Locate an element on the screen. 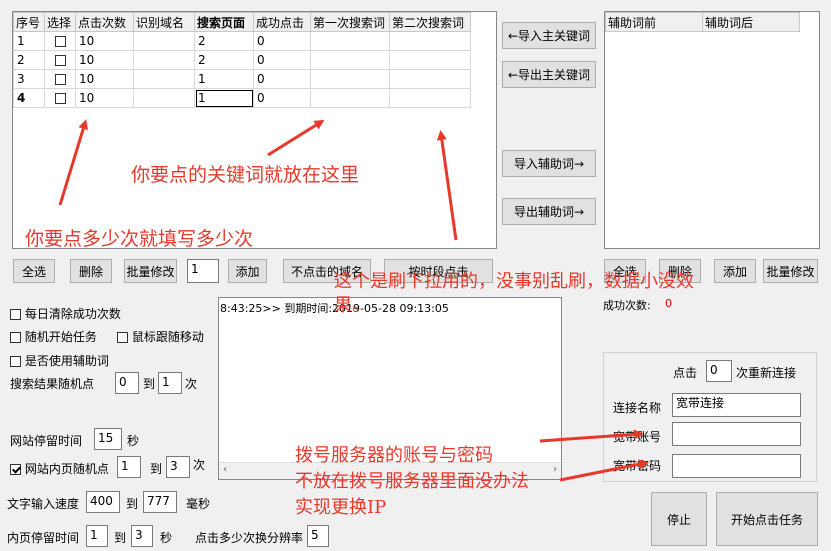 The height and width of the screenshot is (551, 831). aux-words-table: 辅助词前 辅助词后 is located at coordinates (702, 22).